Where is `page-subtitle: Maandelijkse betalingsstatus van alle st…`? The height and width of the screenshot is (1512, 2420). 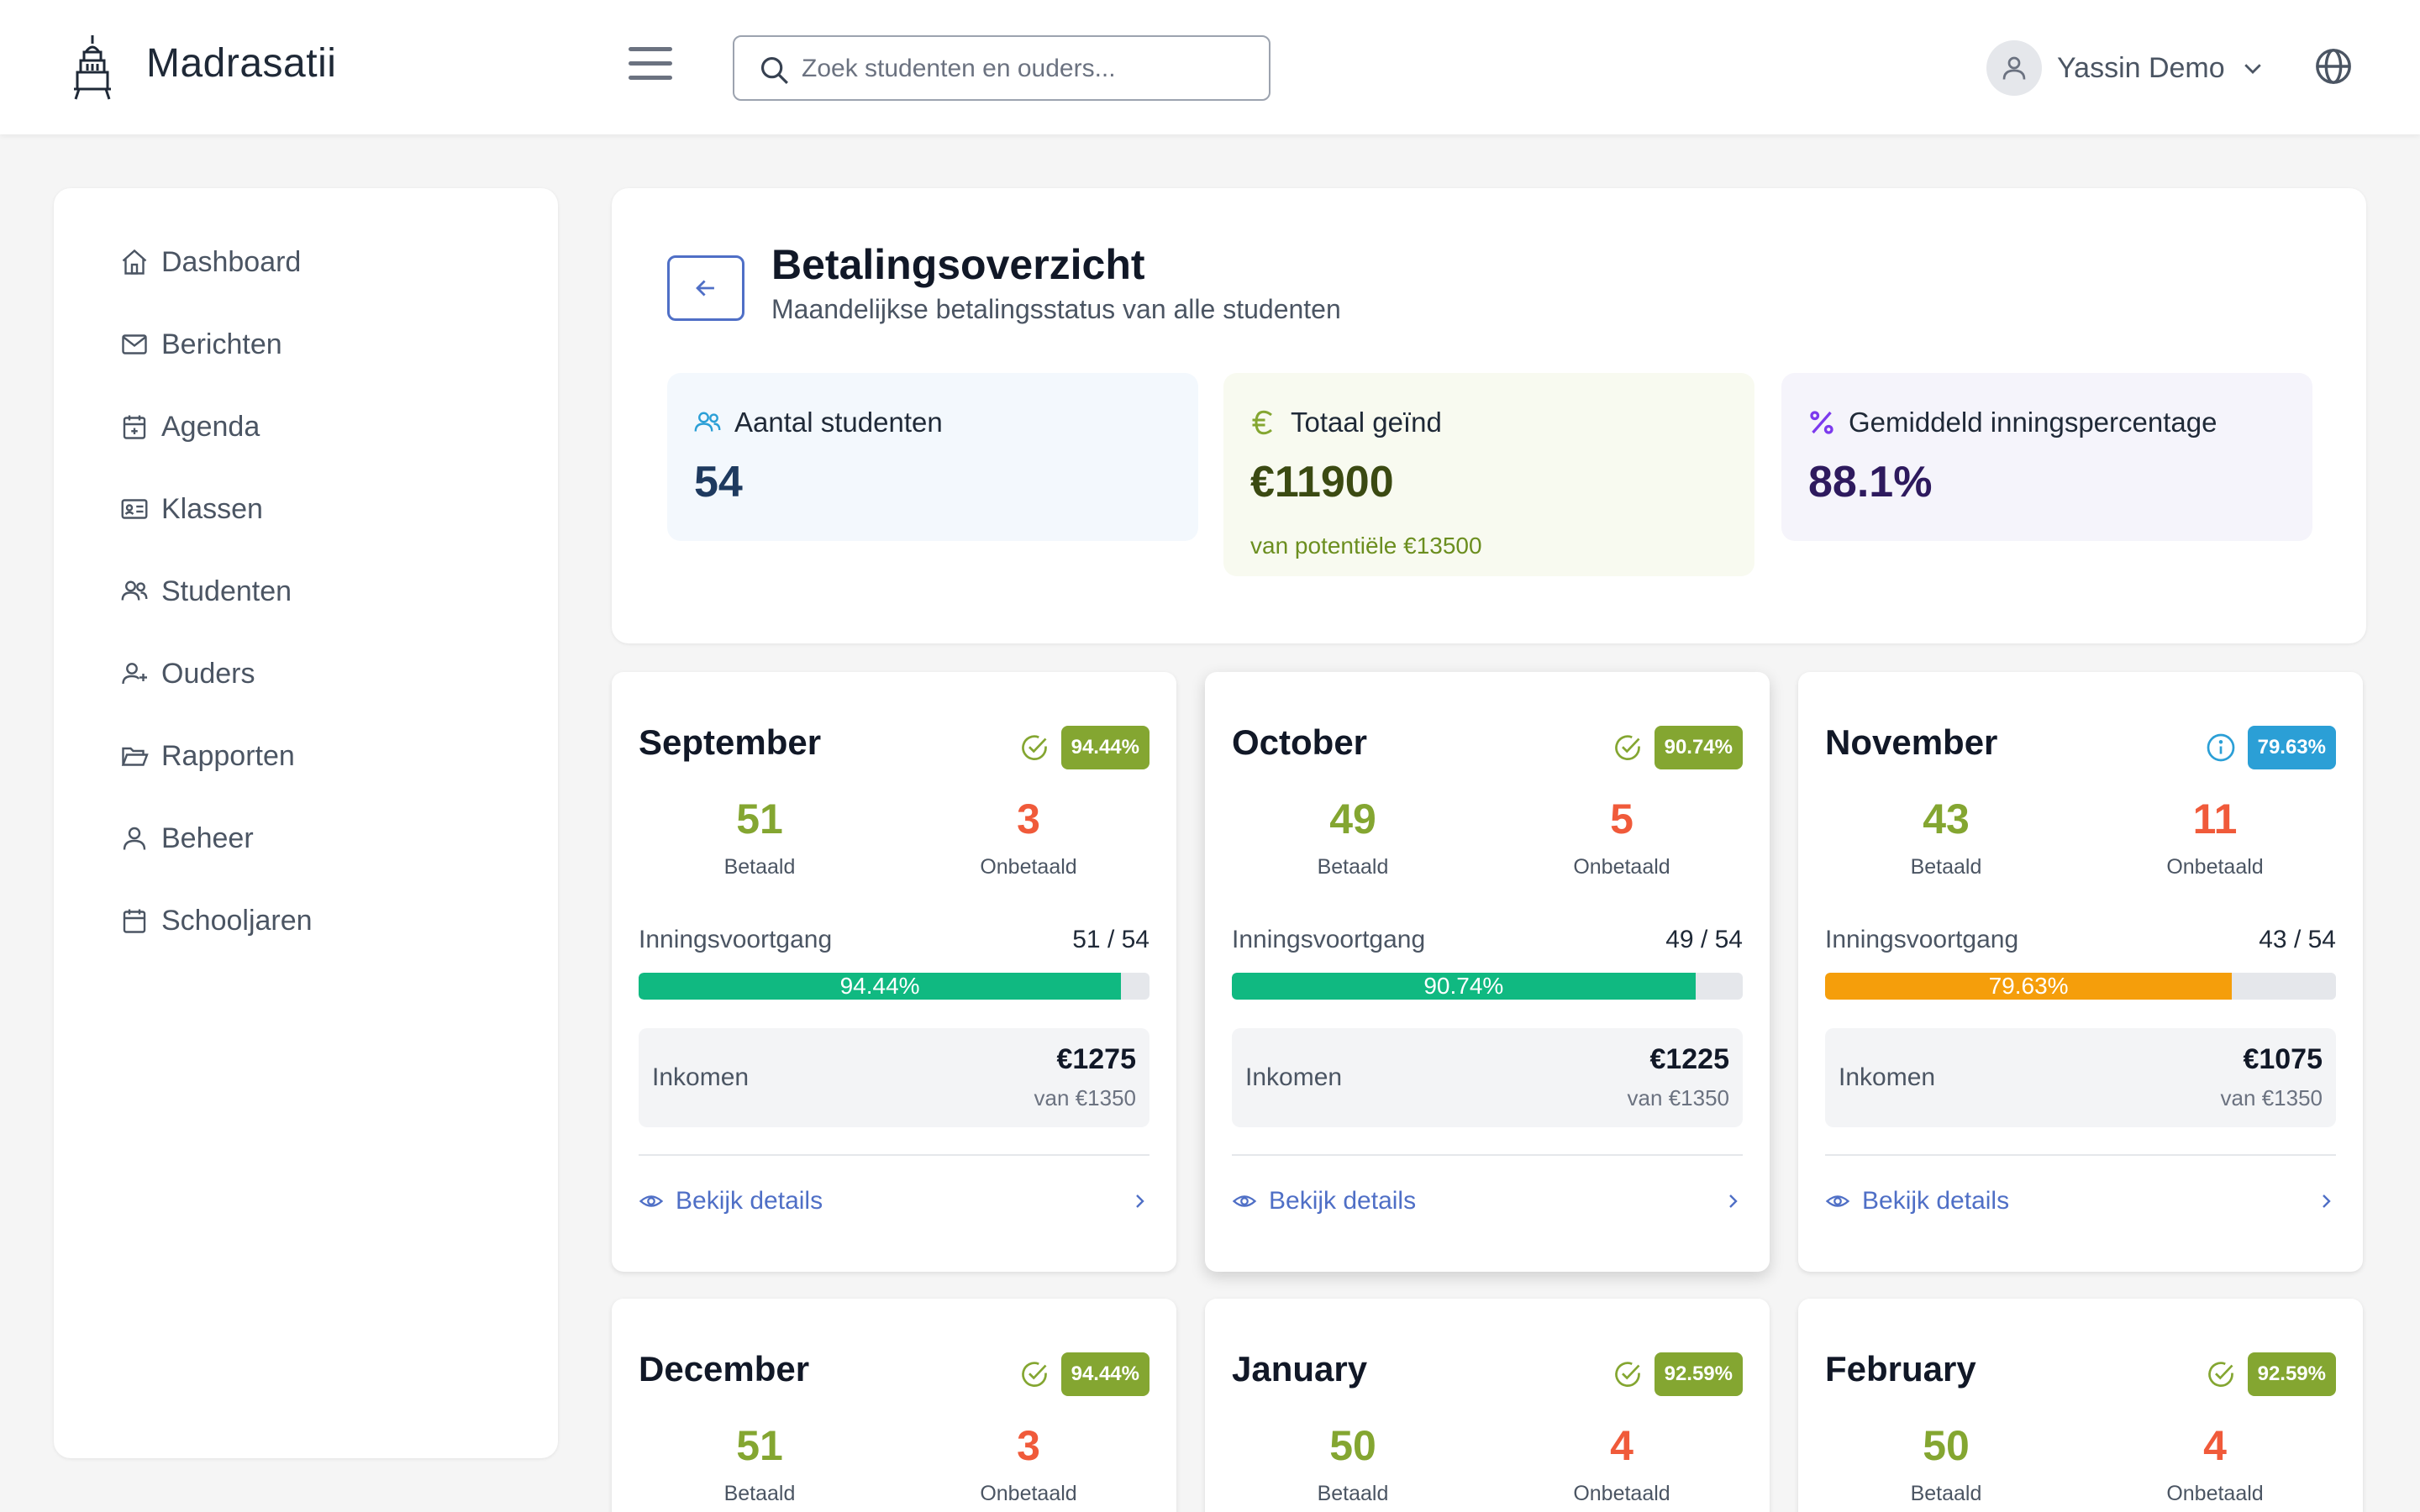
page-subtitle: Maandelijkse betalingsstatus van alle st… is located at coordinates (1056, 309).